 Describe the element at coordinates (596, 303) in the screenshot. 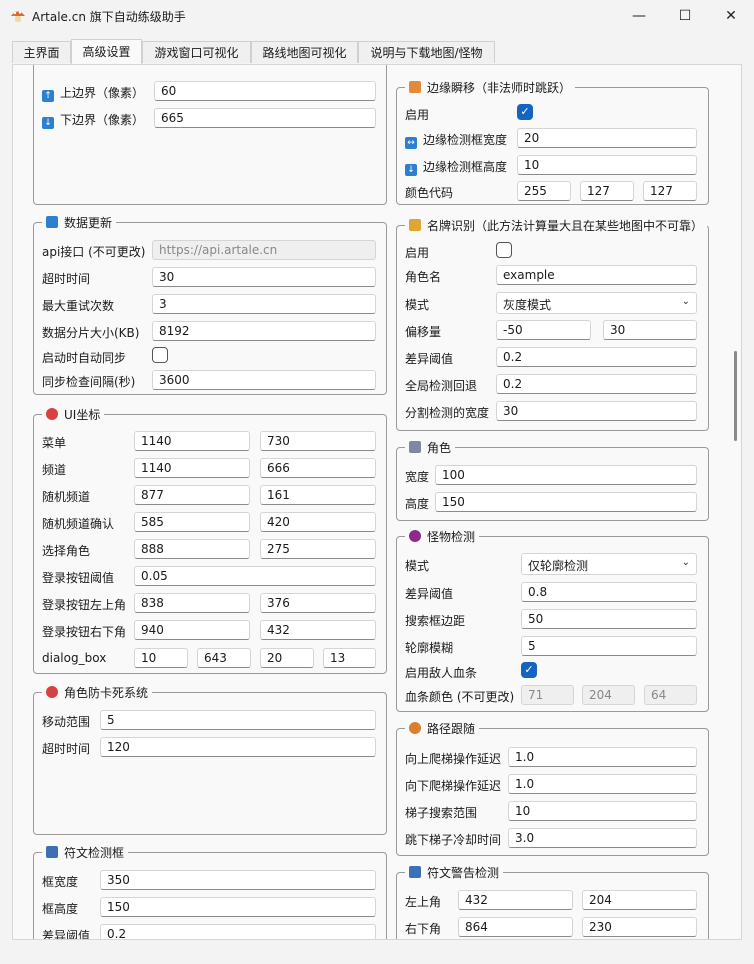

I see `nameplate-mode-select: 灰度模式 ⌄` at that location.